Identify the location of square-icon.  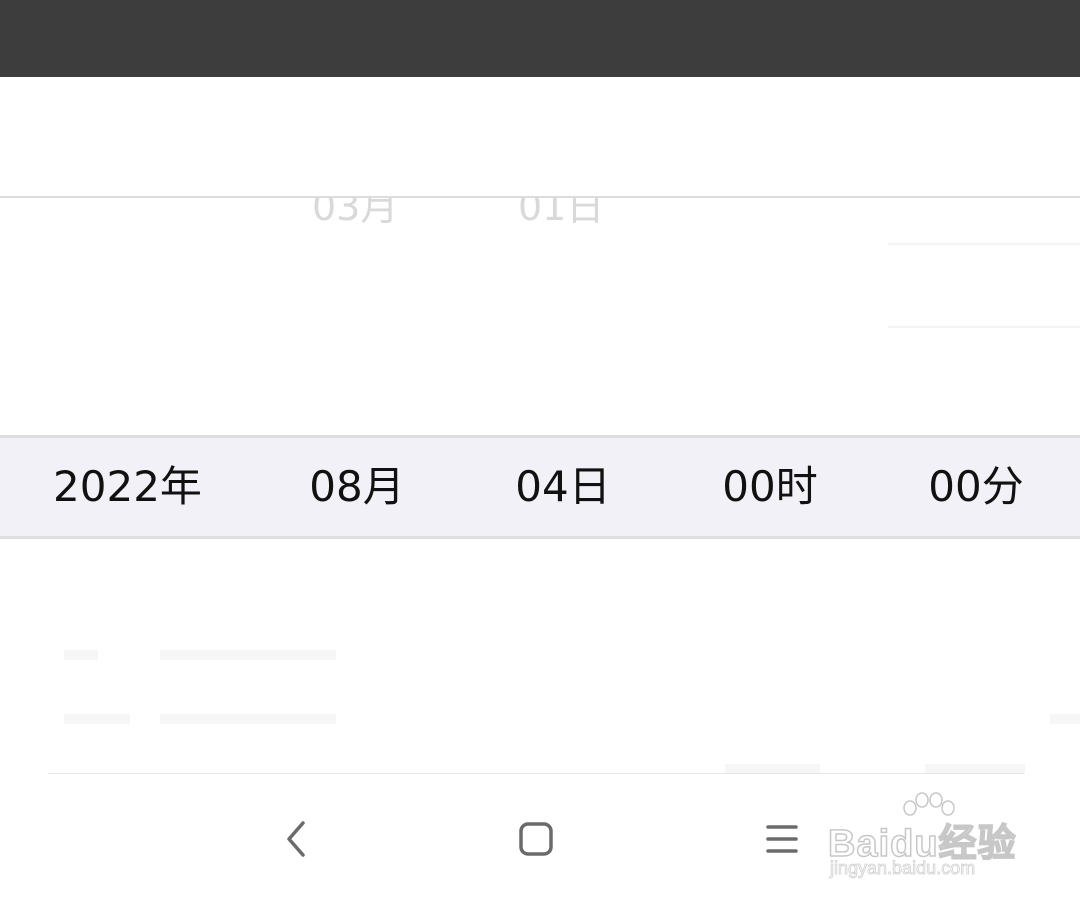
(536, 839).